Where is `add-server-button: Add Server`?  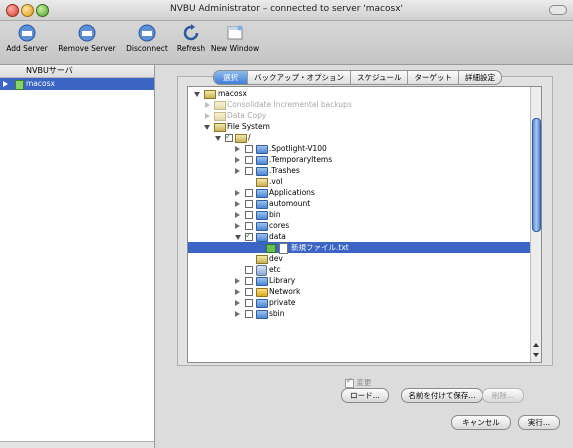
add-server-button: Add Server is located at coordinates (27, 38).